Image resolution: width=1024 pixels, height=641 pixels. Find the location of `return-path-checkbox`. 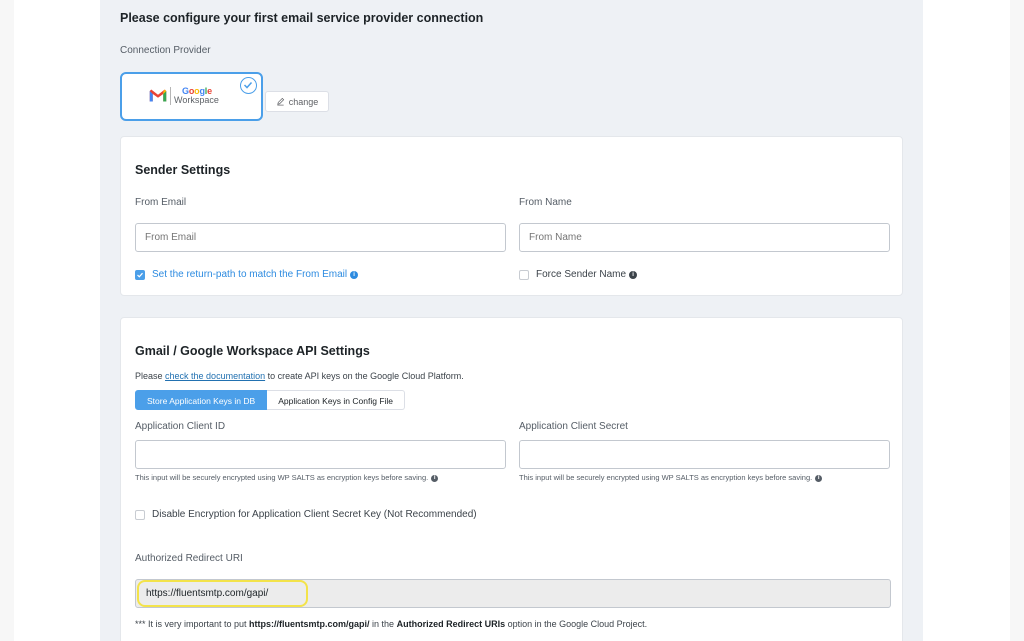

return-path-checkbox is located at coordinates (140, 275).